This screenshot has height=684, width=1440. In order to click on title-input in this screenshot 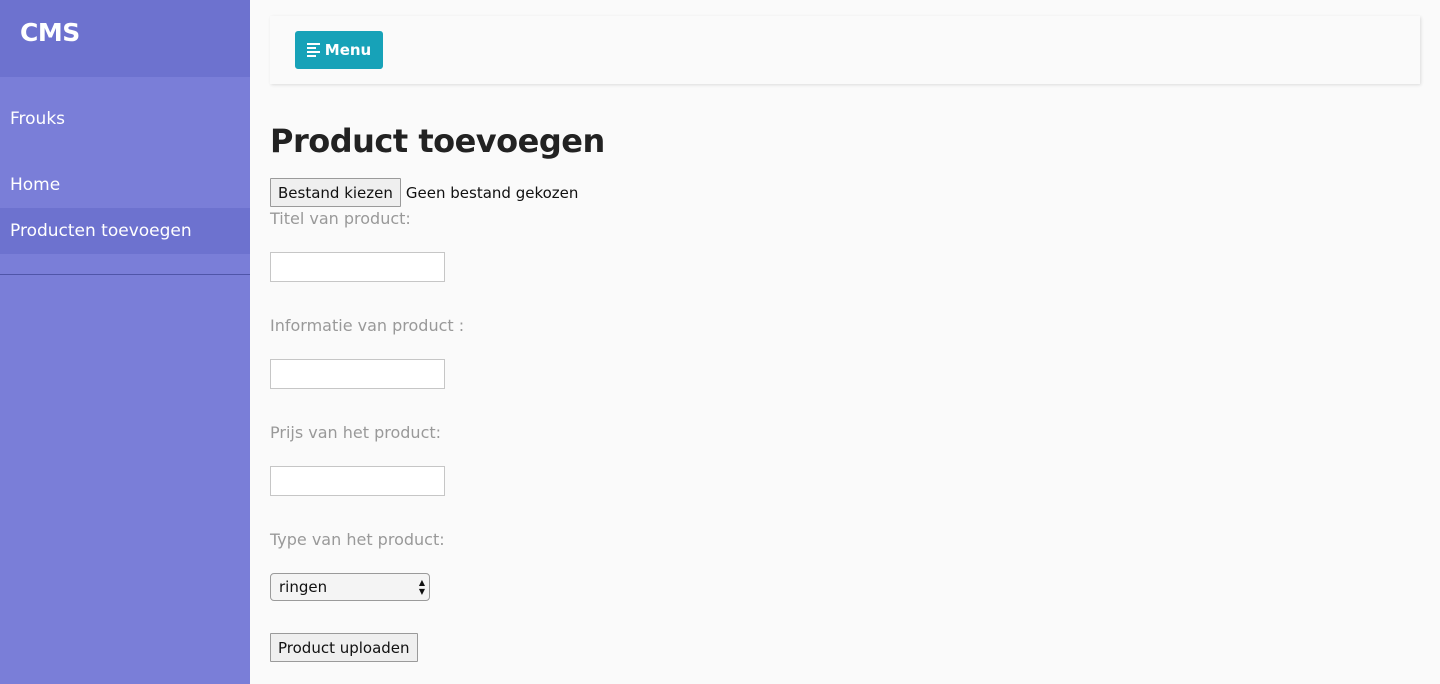, I will do `click(357, 267)`.